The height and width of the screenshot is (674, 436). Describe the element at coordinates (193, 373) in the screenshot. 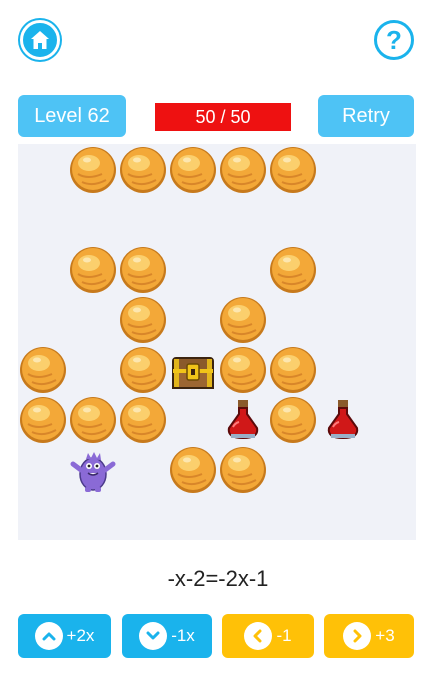

I see `treasure-chest-icon` at that location.